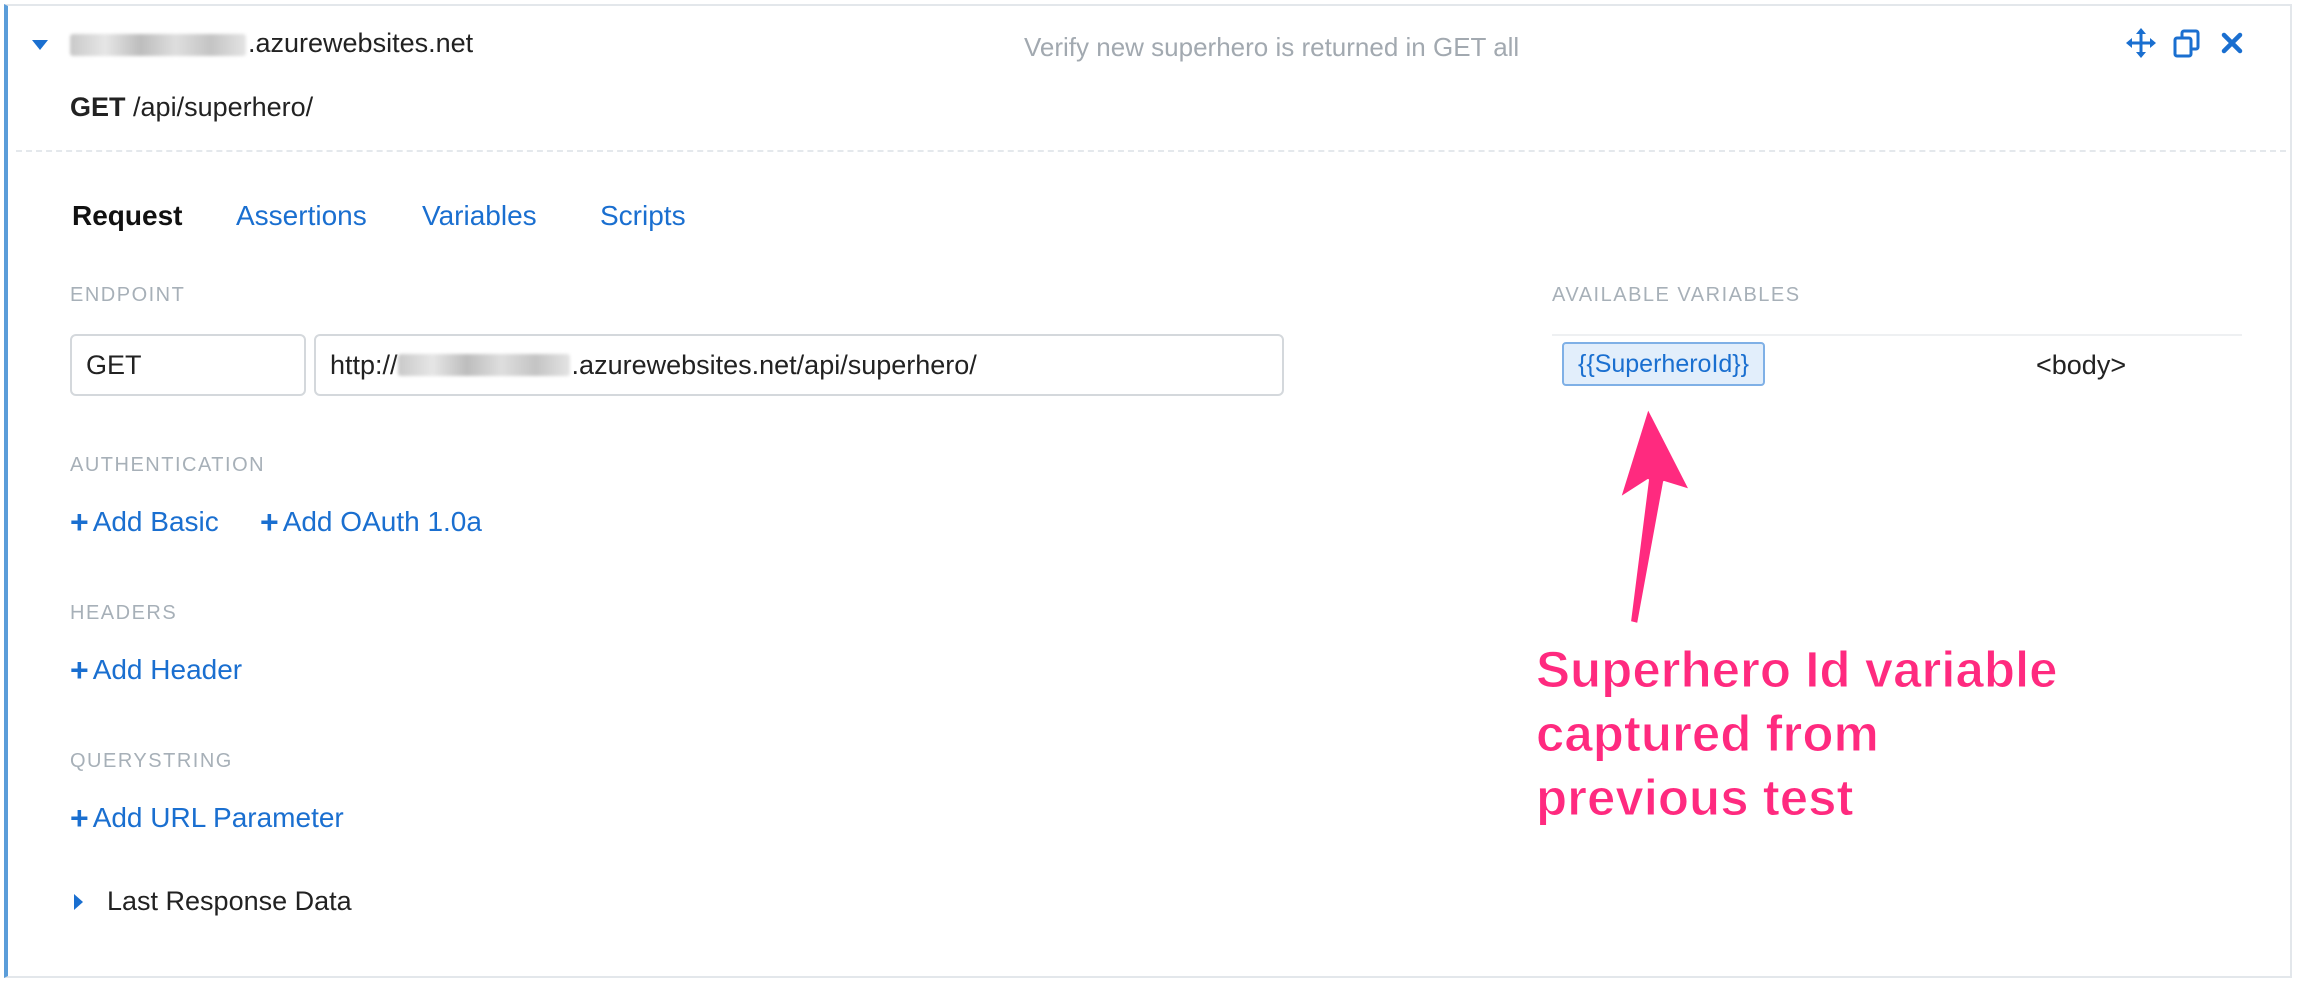 Image resolution: width=2298 pixels, height=986 pixels. I want to click on host-suffix: .azurewebsites.net, so click(361, 43).